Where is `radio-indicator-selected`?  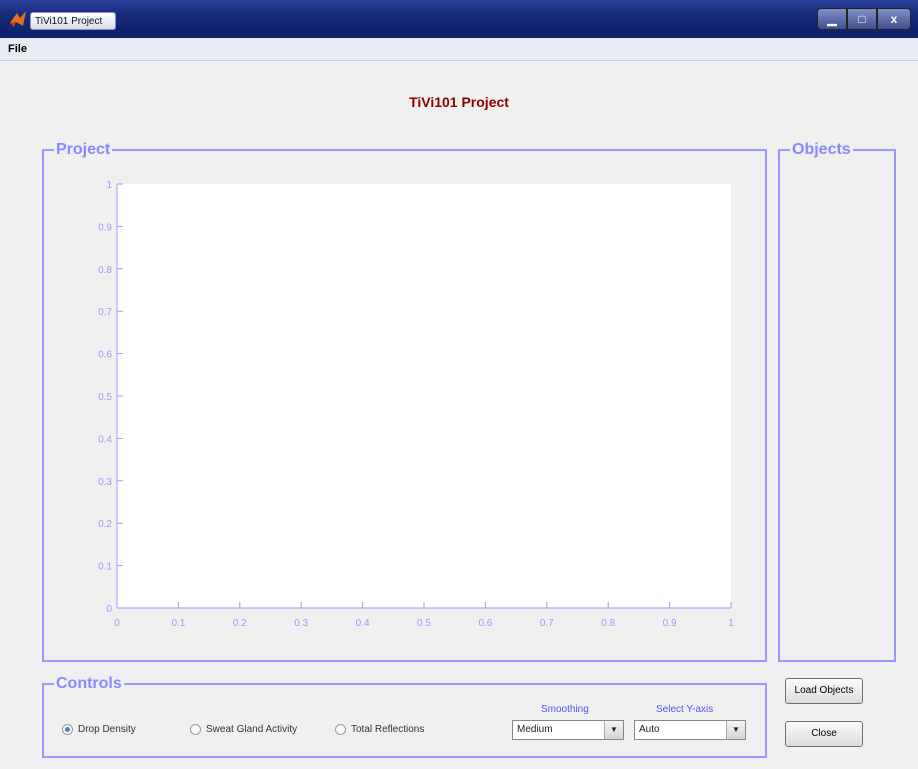
radio-indicator-selected is located at coordinates (67, 729).